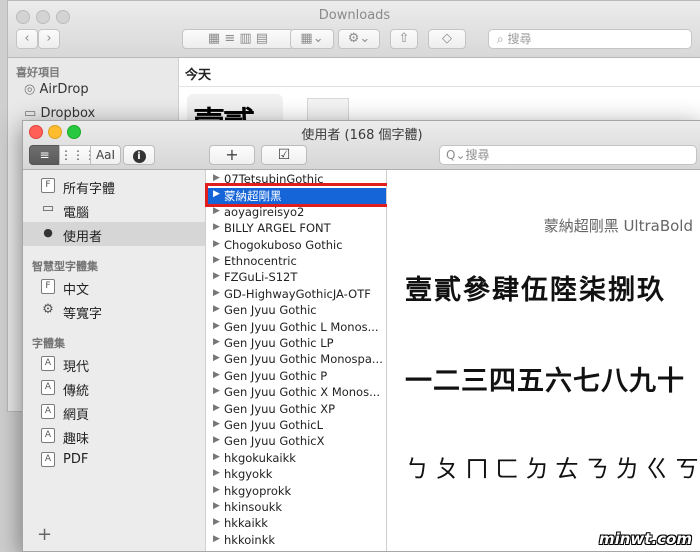  What do you see at coordinates (361, 145) in the screenshot?
I see `fontbook-toolbar: 使用者 (168 個字體) ≡ ⋮⋮⋮ AaI i + ☑ Q⌄搜尋` at bounding box center [361, 145].